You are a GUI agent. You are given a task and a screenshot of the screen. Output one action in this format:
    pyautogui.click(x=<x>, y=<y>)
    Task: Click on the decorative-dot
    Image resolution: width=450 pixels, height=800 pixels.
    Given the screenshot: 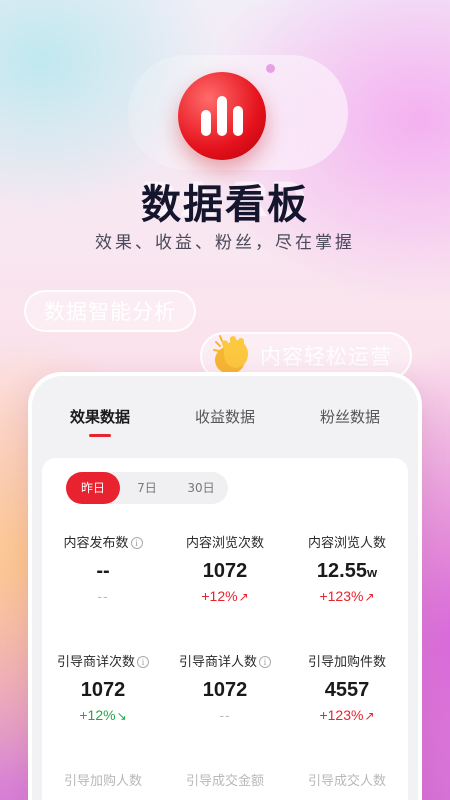 What is the action you would take?
    pyautogui.click(x=270, y=68)
    